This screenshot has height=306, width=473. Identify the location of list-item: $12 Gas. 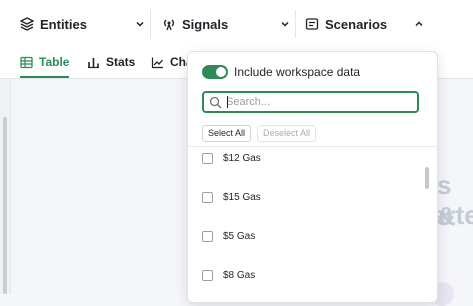
(231, 158).